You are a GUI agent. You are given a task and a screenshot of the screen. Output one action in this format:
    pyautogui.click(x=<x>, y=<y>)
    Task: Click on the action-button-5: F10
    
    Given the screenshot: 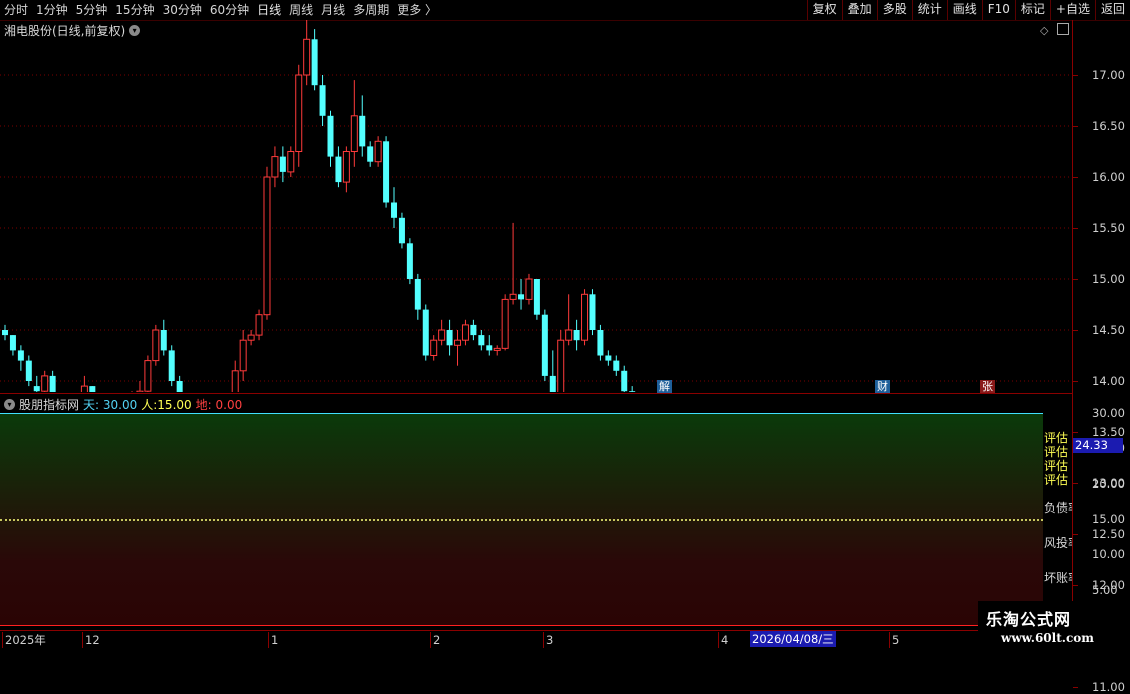 What is the action you would take?
    pyautogui.click(x=998, y=10)
    